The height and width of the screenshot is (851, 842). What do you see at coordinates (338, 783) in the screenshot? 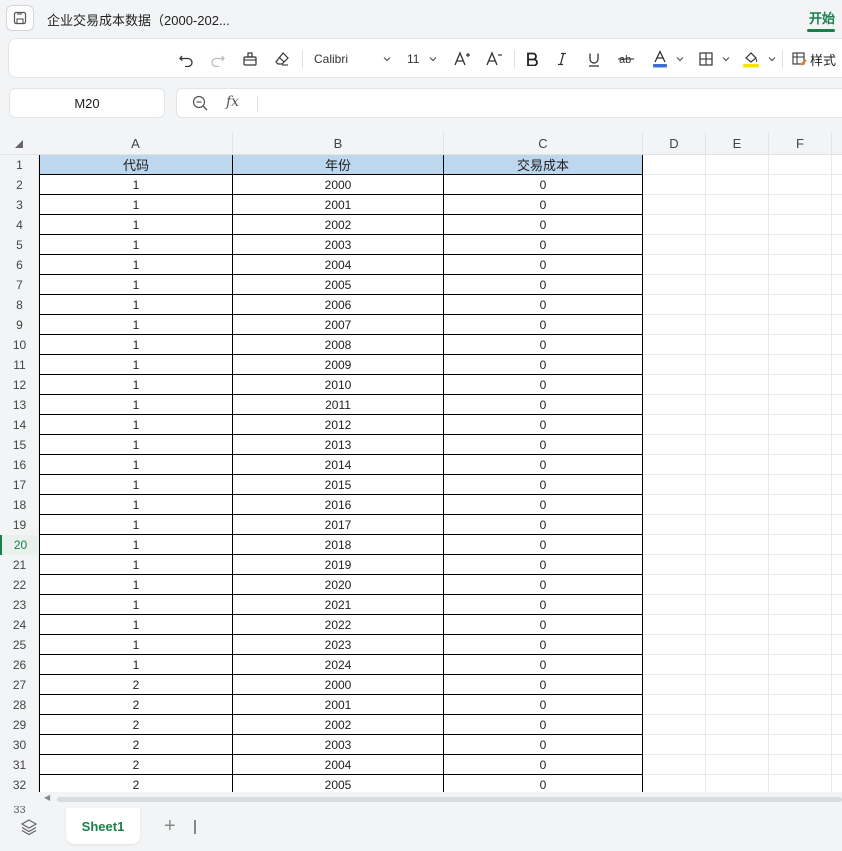
I see `data-cell: 2005` at bounding box center [338, 783].